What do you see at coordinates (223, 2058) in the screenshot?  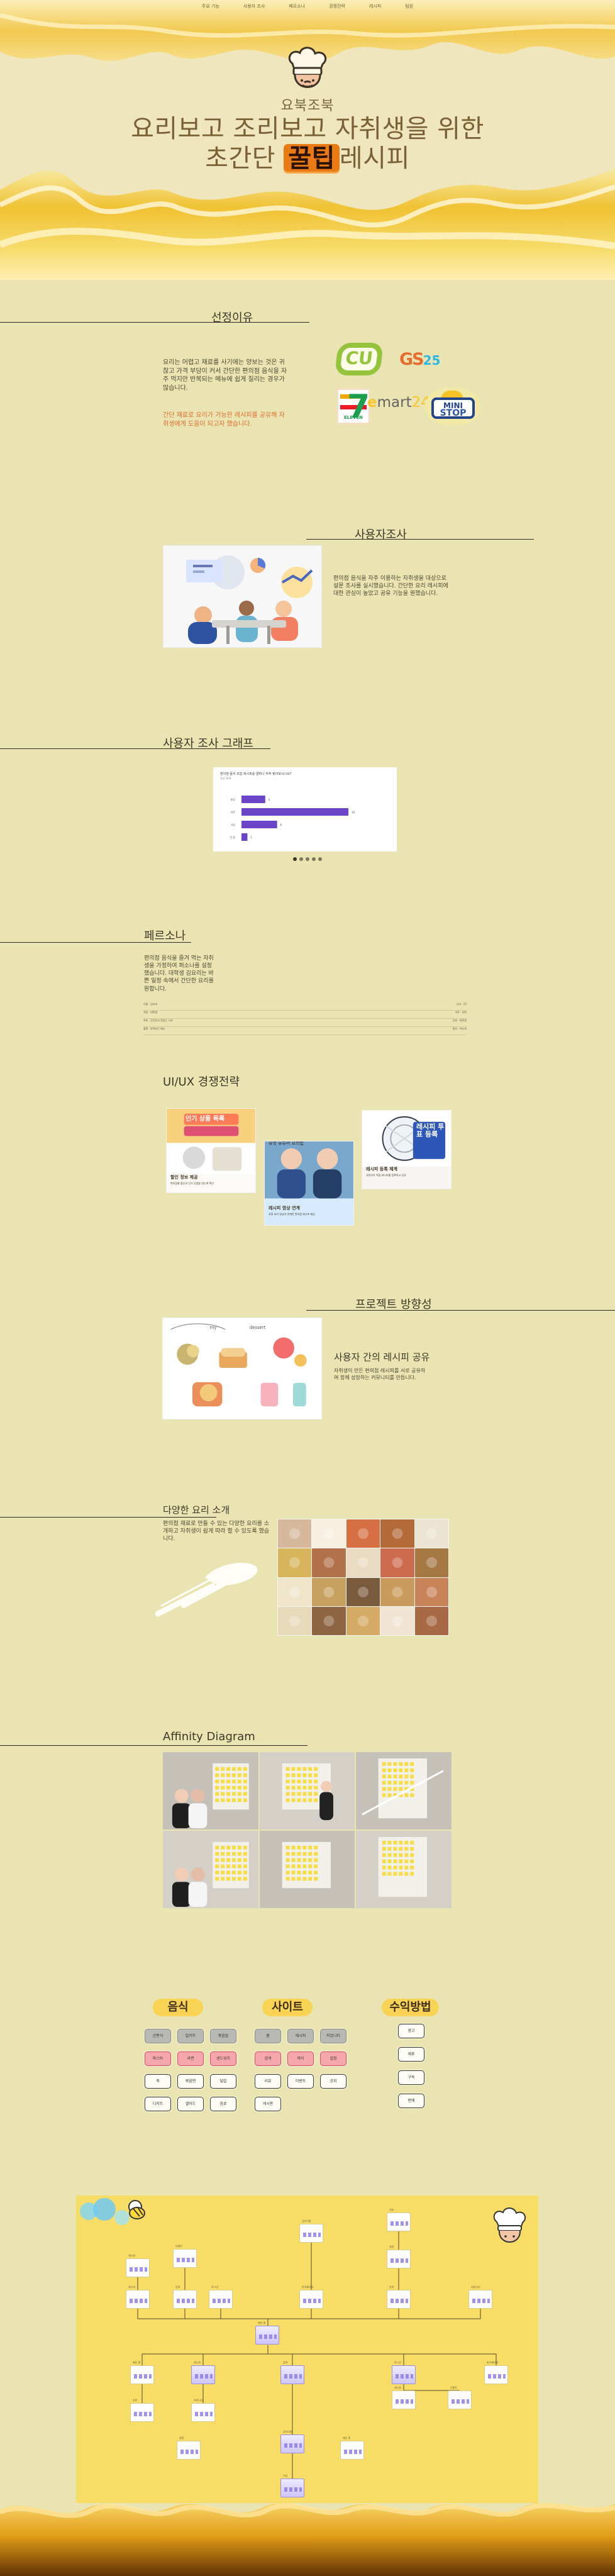 I see `food-tag: 샌드위치` at bounding box center [223, 2058].